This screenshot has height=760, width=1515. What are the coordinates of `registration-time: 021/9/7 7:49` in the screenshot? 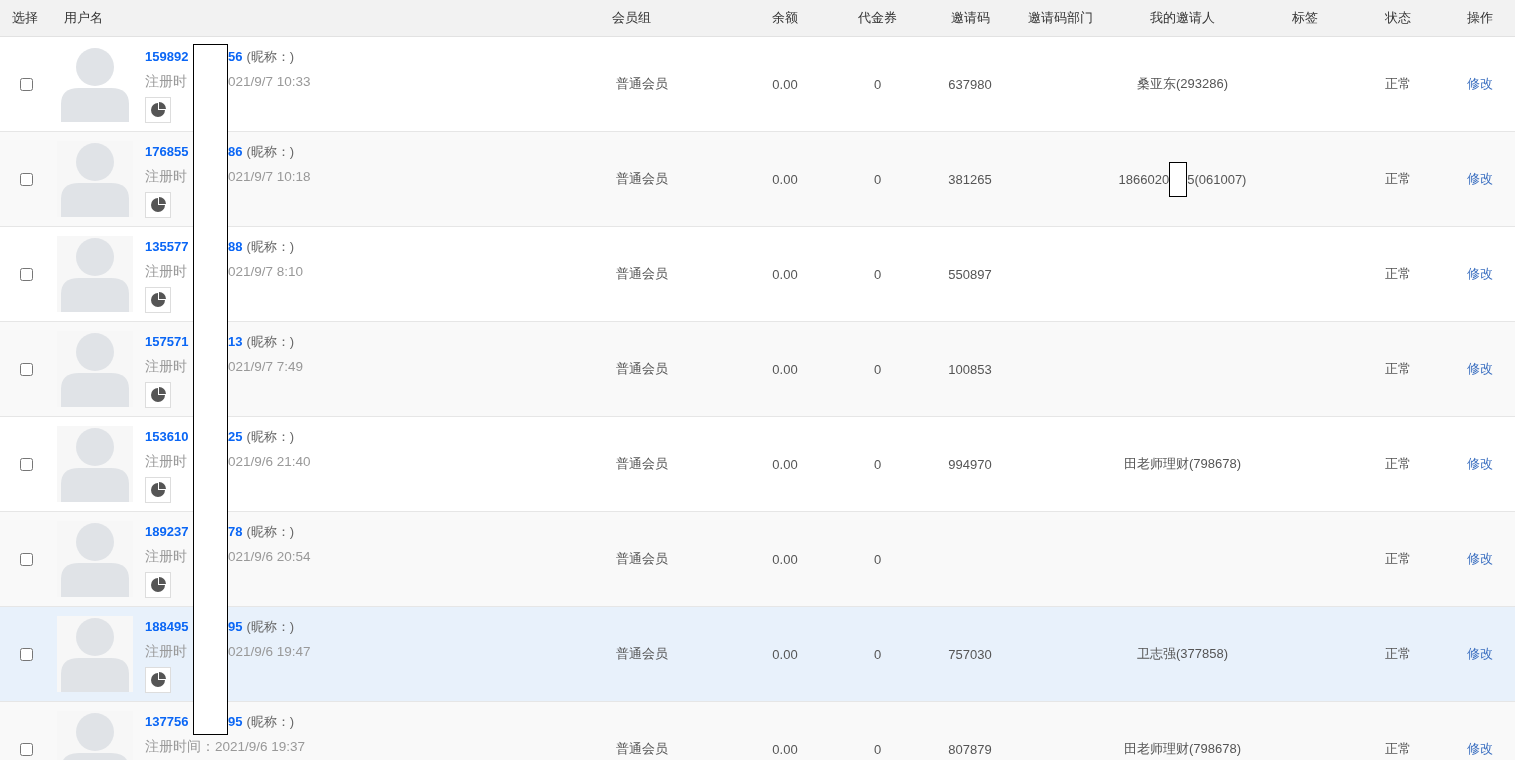 It's located at (266, 366).